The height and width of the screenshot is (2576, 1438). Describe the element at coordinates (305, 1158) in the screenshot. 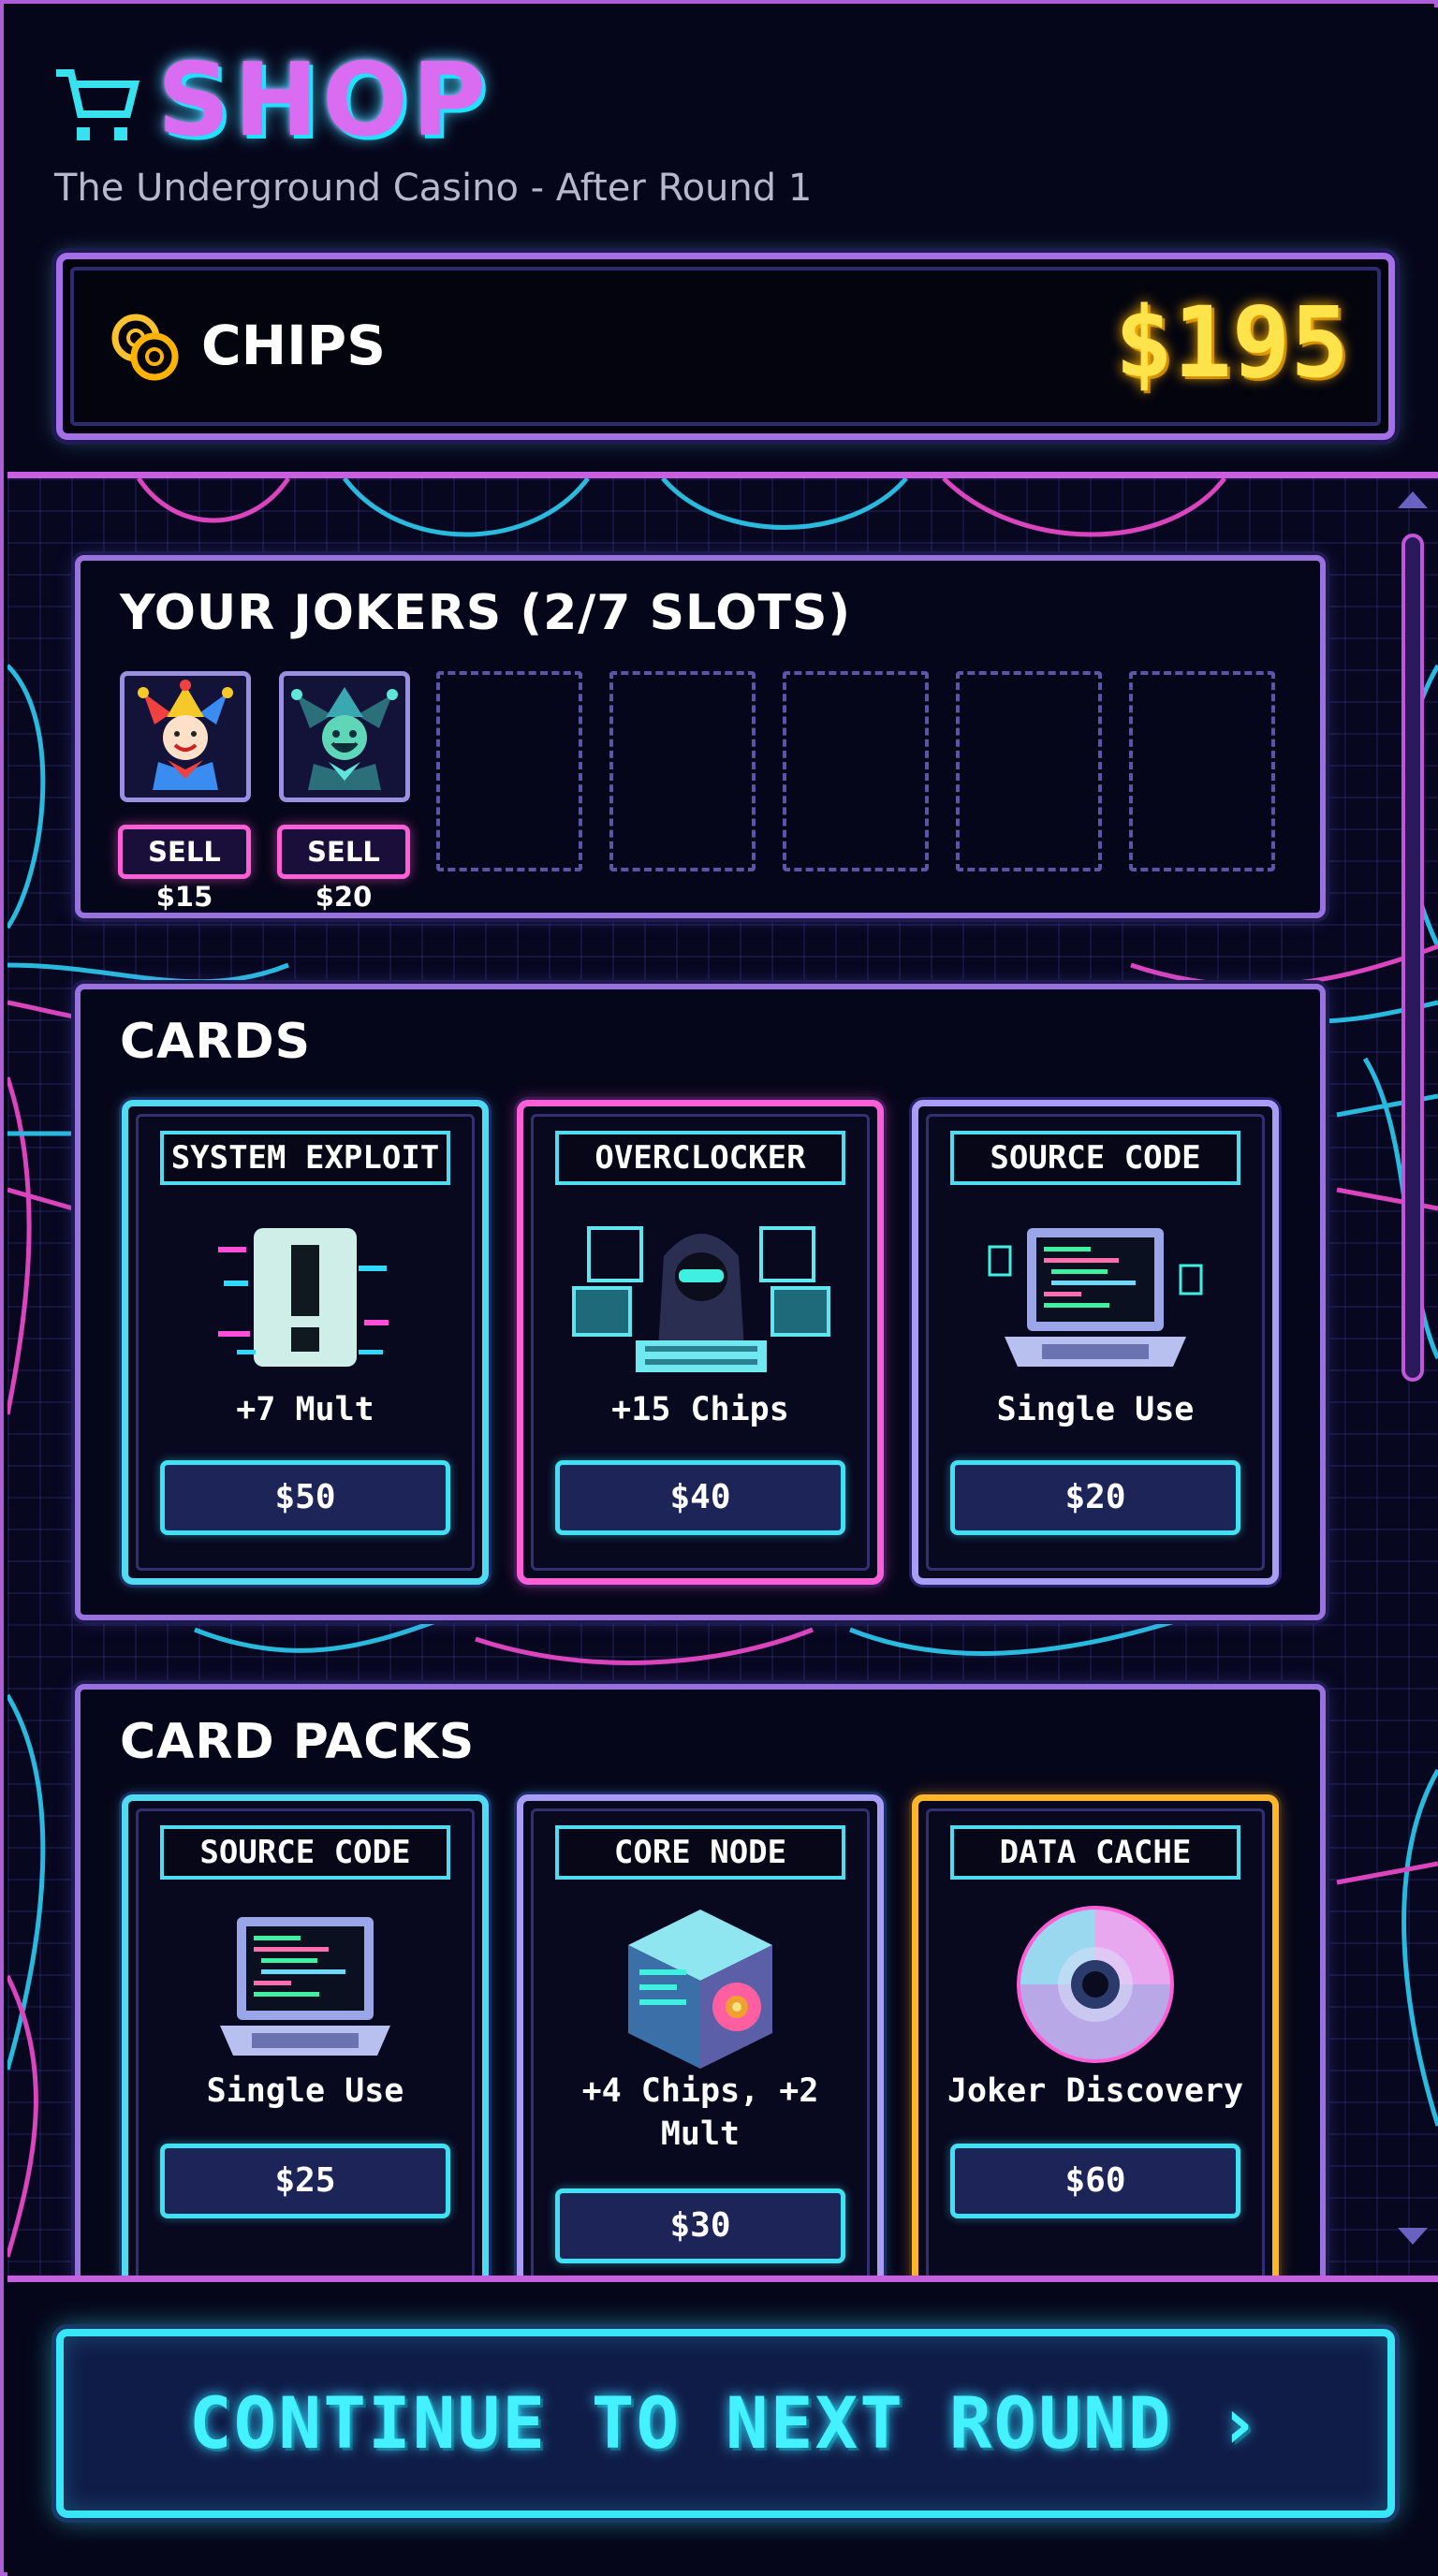

I see `card-name: SYSTEM EXPLOIT` at that location.